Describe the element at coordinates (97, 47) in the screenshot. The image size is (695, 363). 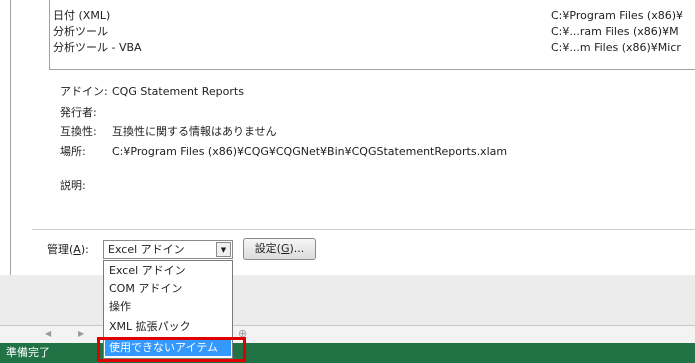
I see `addin-name: 分析ツール - VBA` at that location.